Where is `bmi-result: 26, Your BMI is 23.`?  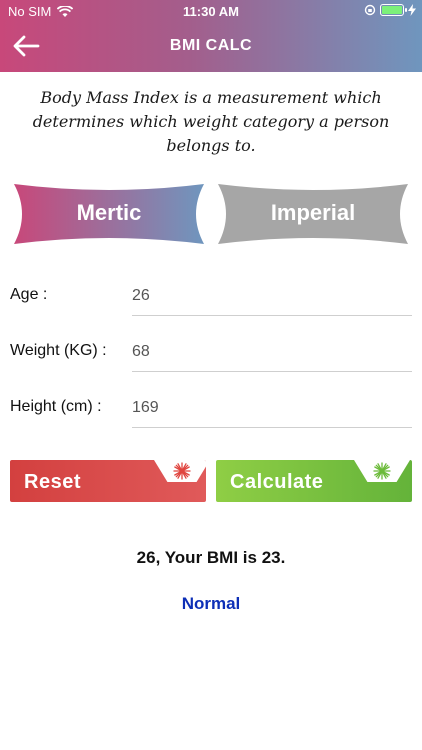 bmi-result: 26, Your BMI is 23. is located at coordinates (211, 557).